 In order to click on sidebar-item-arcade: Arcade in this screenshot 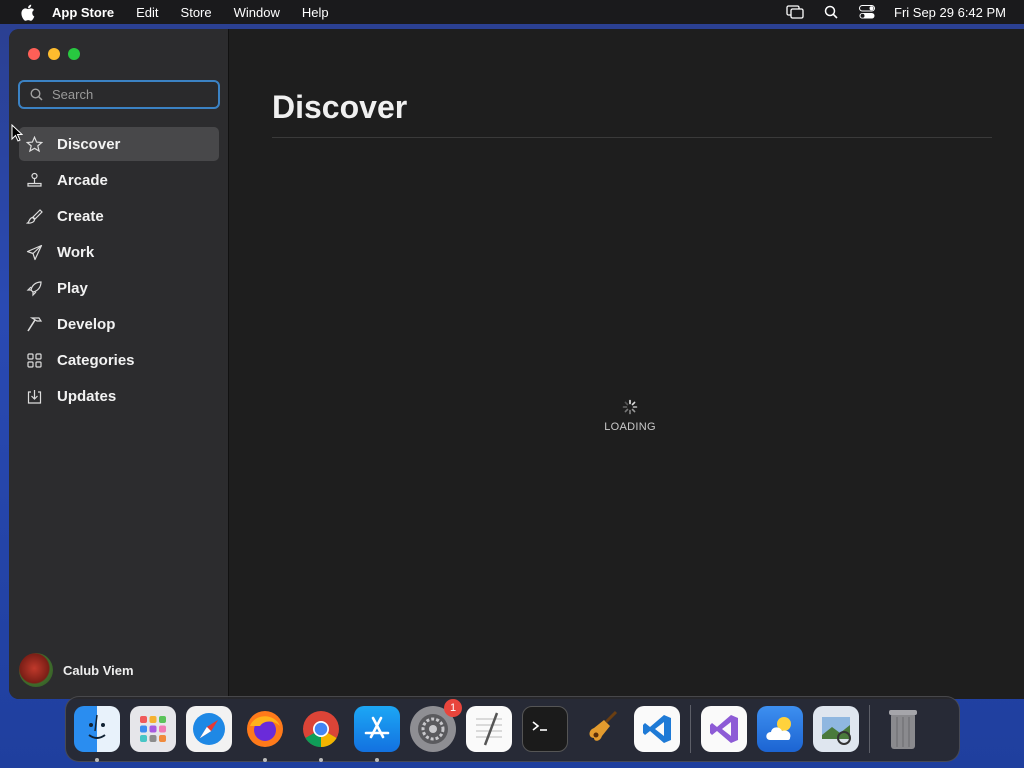, I will do `click(119, 180)`.